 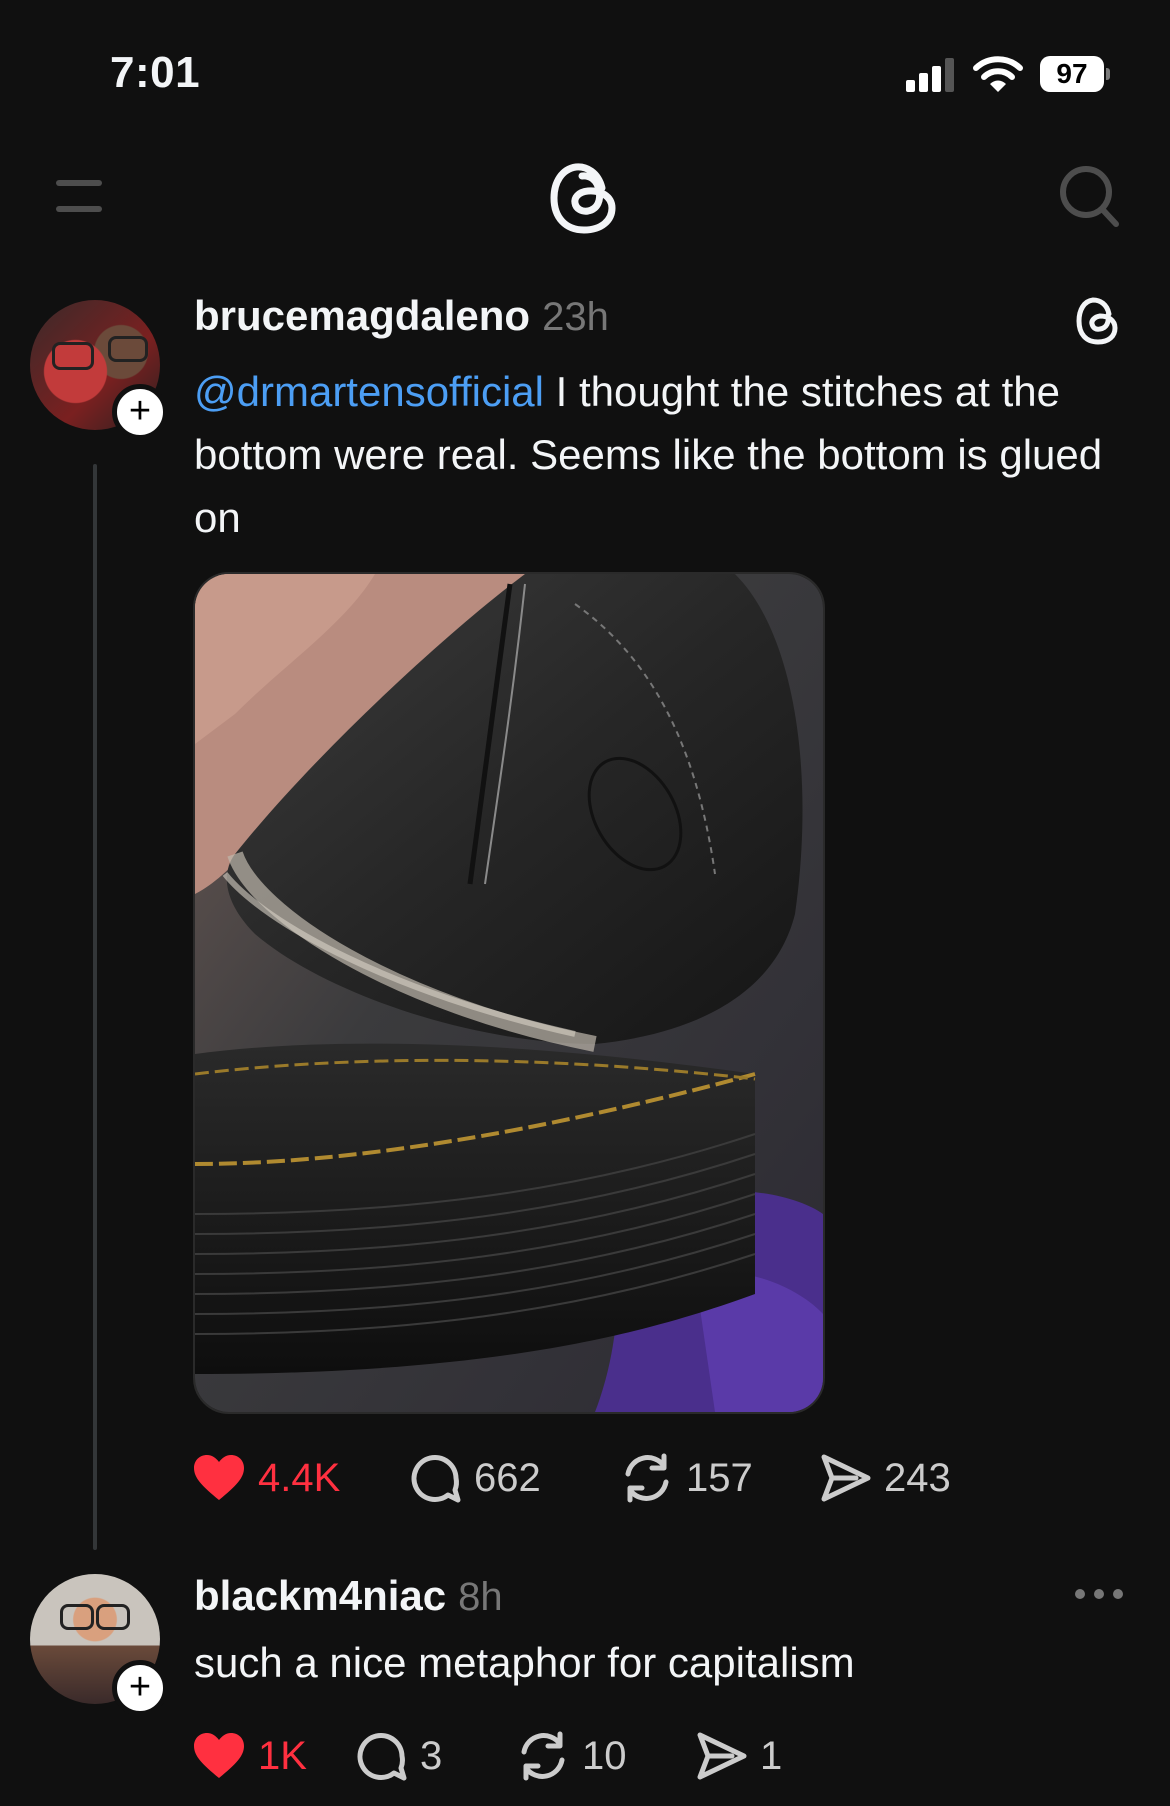 I want to click on reply-button: 662, so click(x=515, y=1478).